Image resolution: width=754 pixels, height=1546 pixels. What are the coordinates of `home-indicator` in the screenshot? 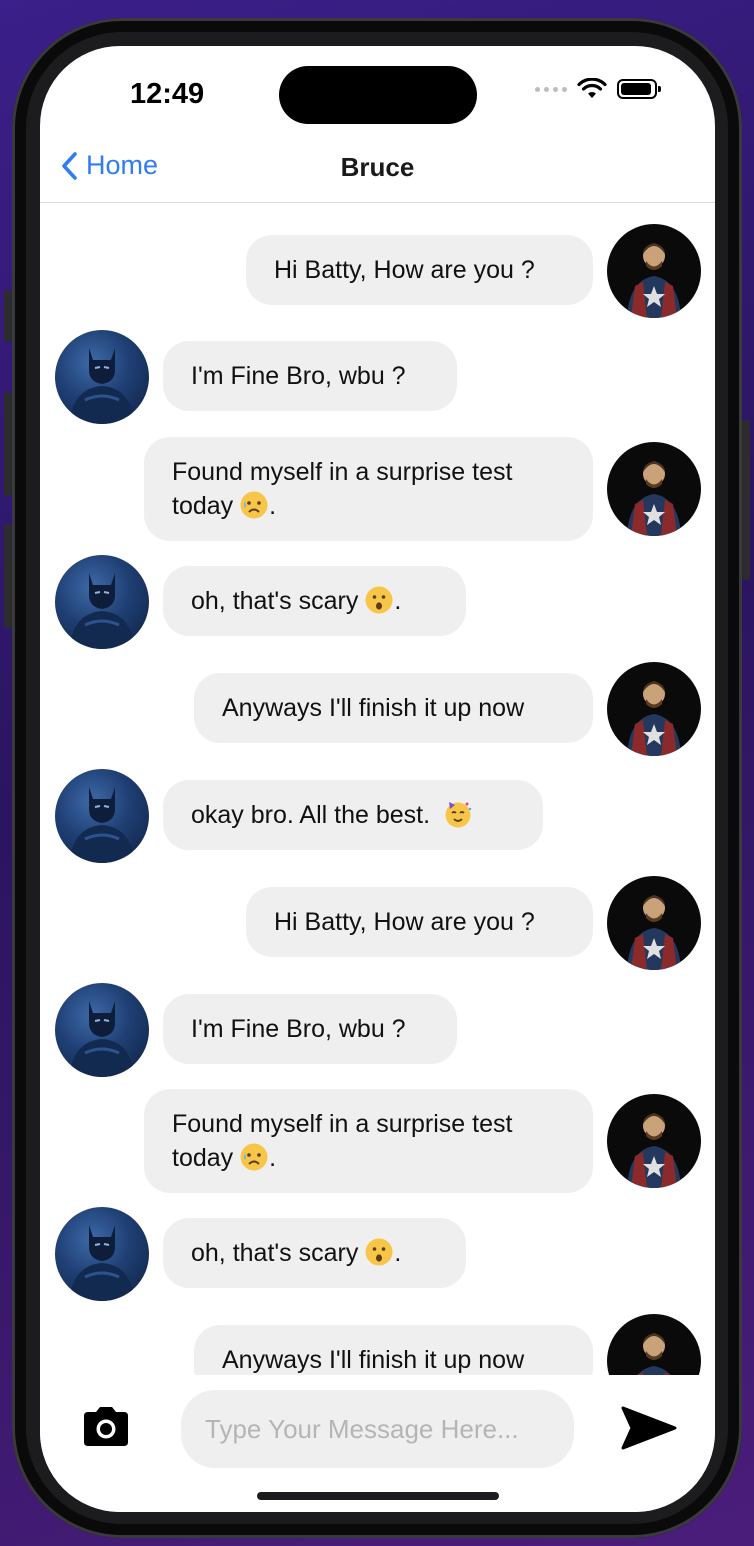 It's located at (378, 1496).